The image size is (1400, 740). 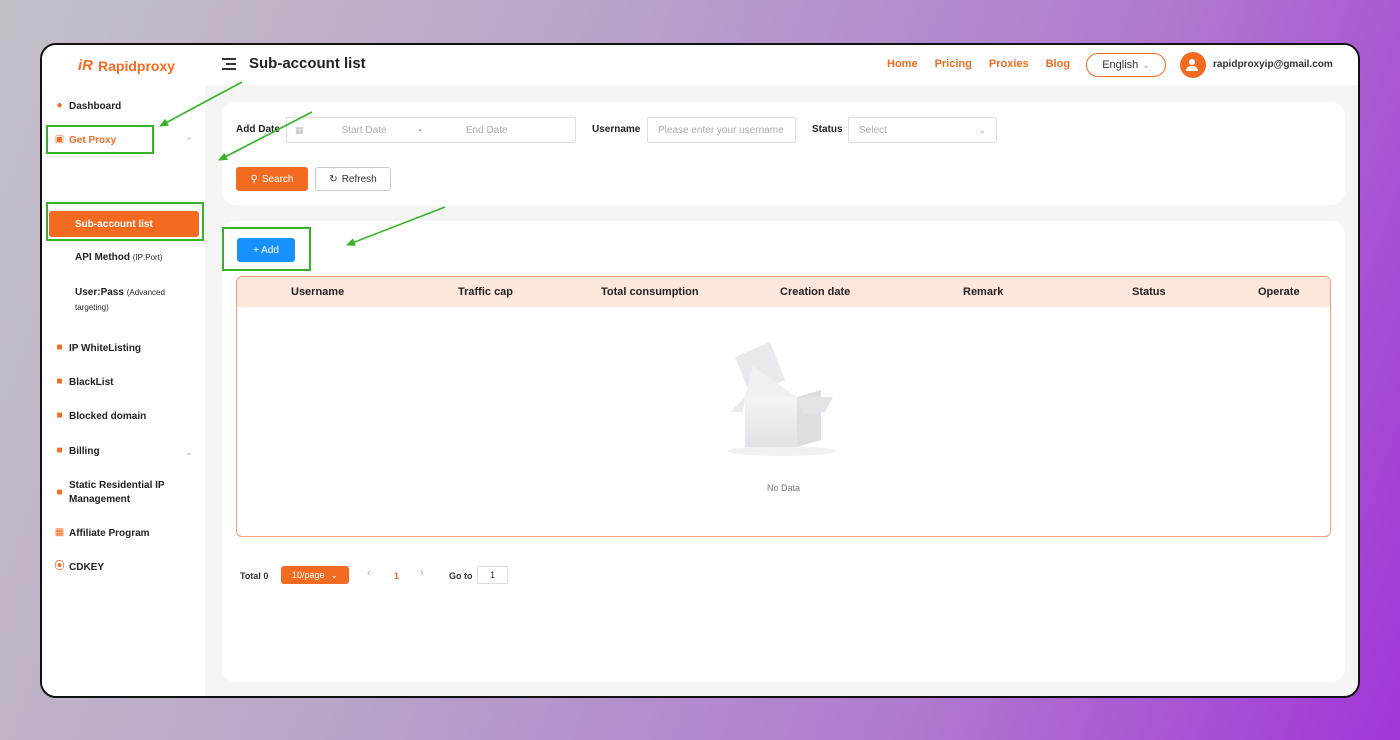 I want to click on end-date-input: End Date, so click(x=487, y=130).